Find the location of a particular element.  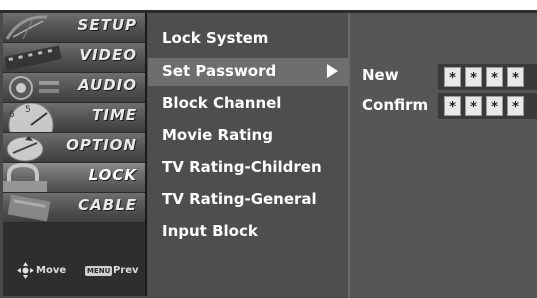

menu-item-movie-rating: Movie Rating is located at coordinates (248, 136).